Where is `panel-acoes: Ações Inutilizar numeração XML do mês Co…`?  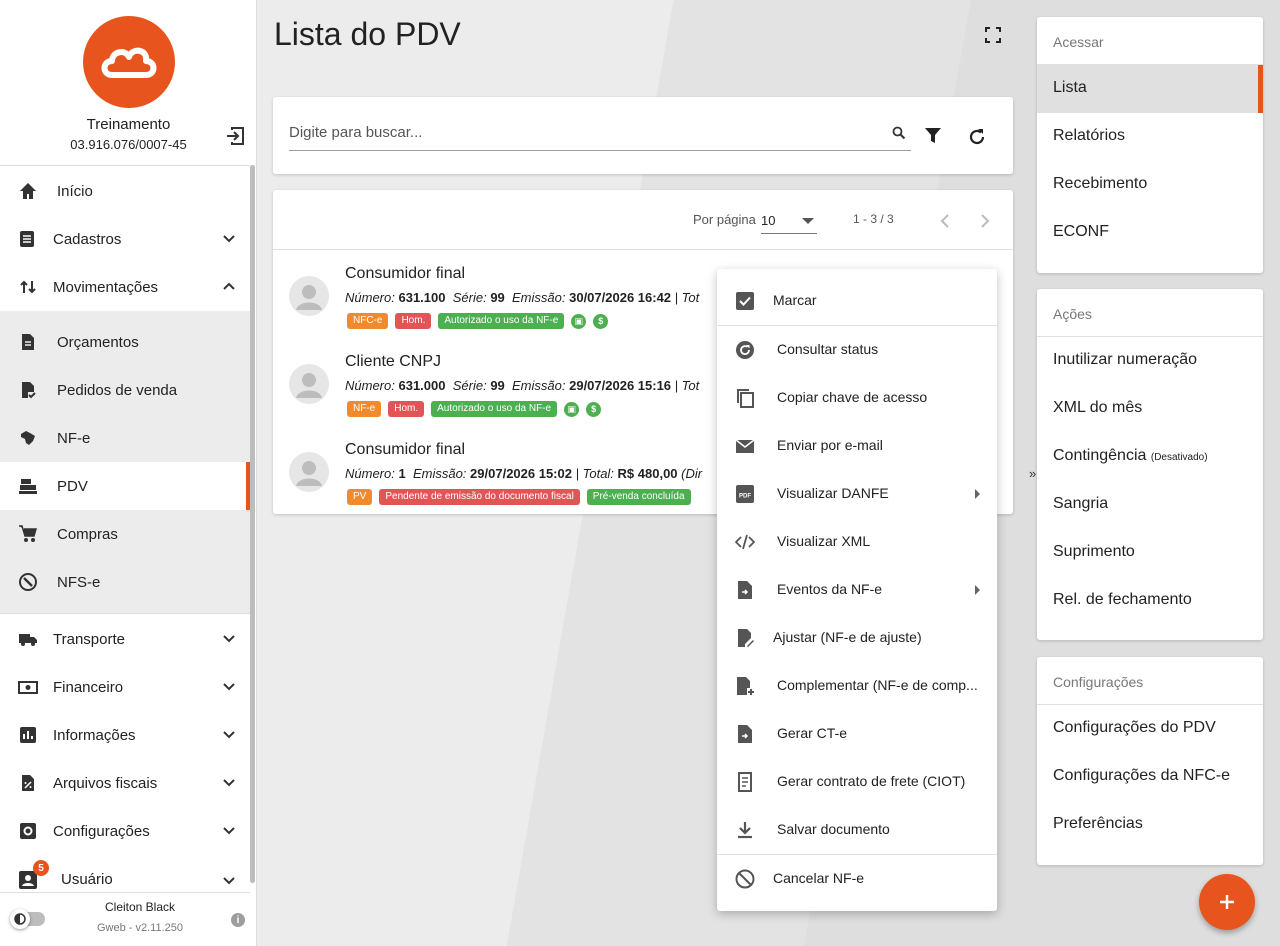 panel-acoes: Ações Inutilizar numeração XML do mês Co… is located at coordinates (1150, 464).